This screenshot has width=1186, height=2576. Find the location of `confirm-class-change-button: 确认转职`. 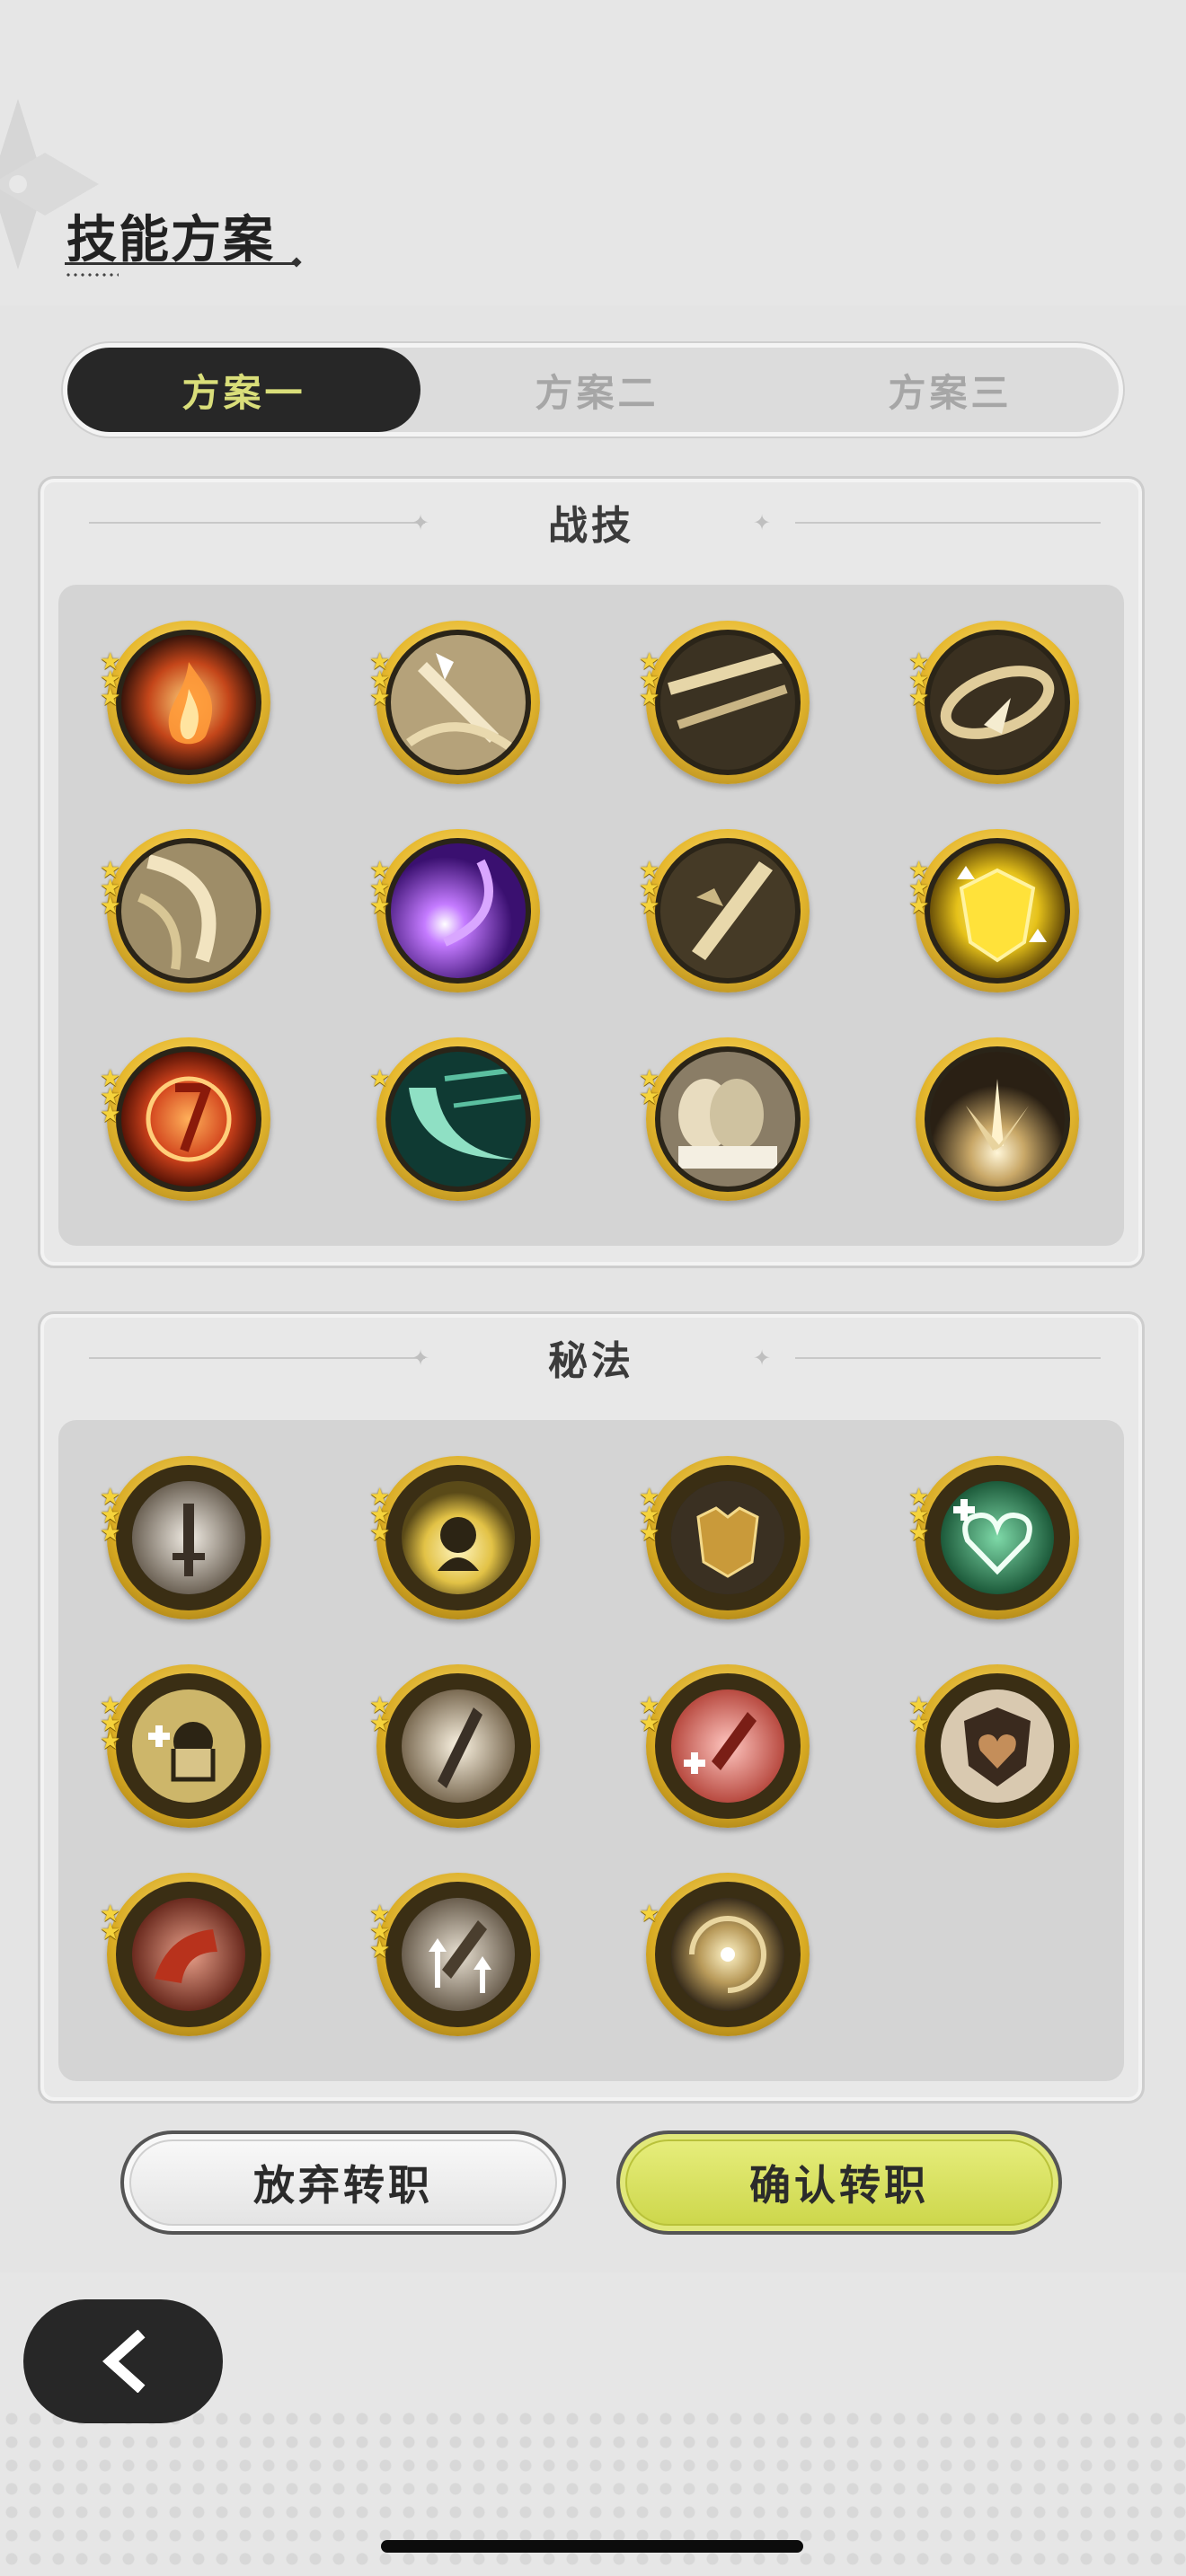

confirm-class-change-button: 确认转职 is located at coordinates (839, 2182).